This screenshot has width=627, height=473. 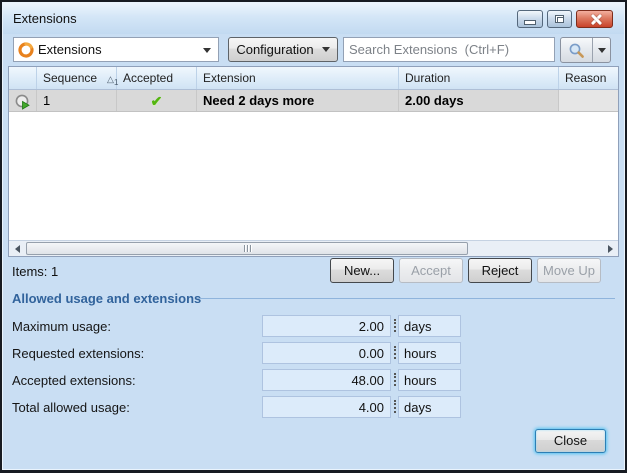 I want to click on column-header-extension: Extension, so click(x=298, y=78).